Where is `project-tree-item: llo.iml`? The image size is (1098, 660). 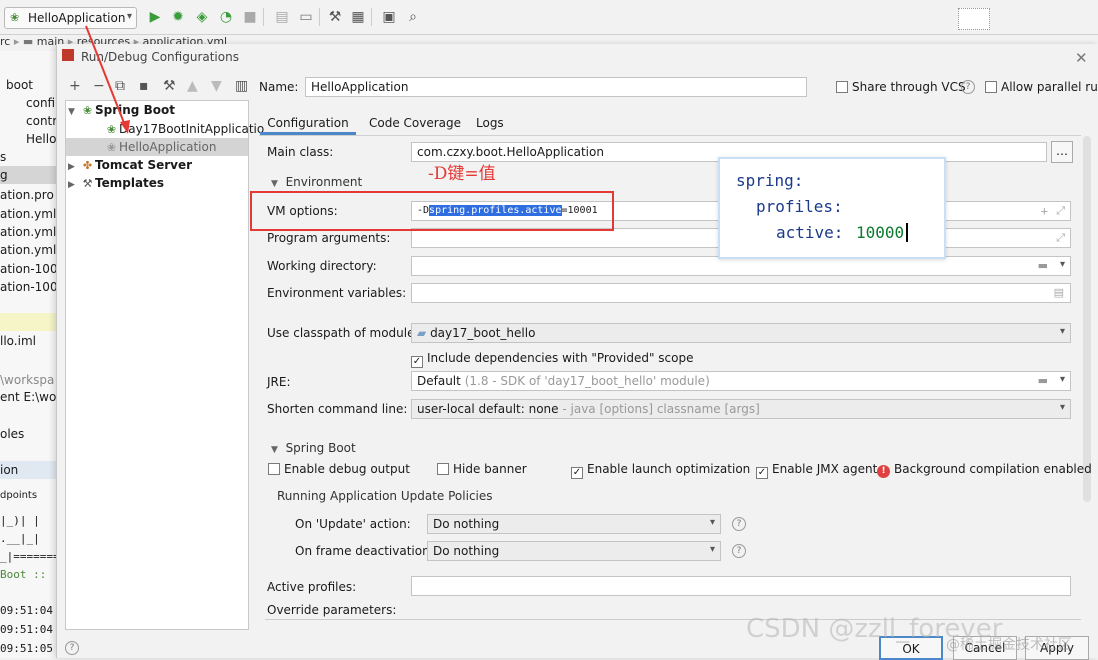
project-tree-item: llo.iml is located at coordinates (18, 341).